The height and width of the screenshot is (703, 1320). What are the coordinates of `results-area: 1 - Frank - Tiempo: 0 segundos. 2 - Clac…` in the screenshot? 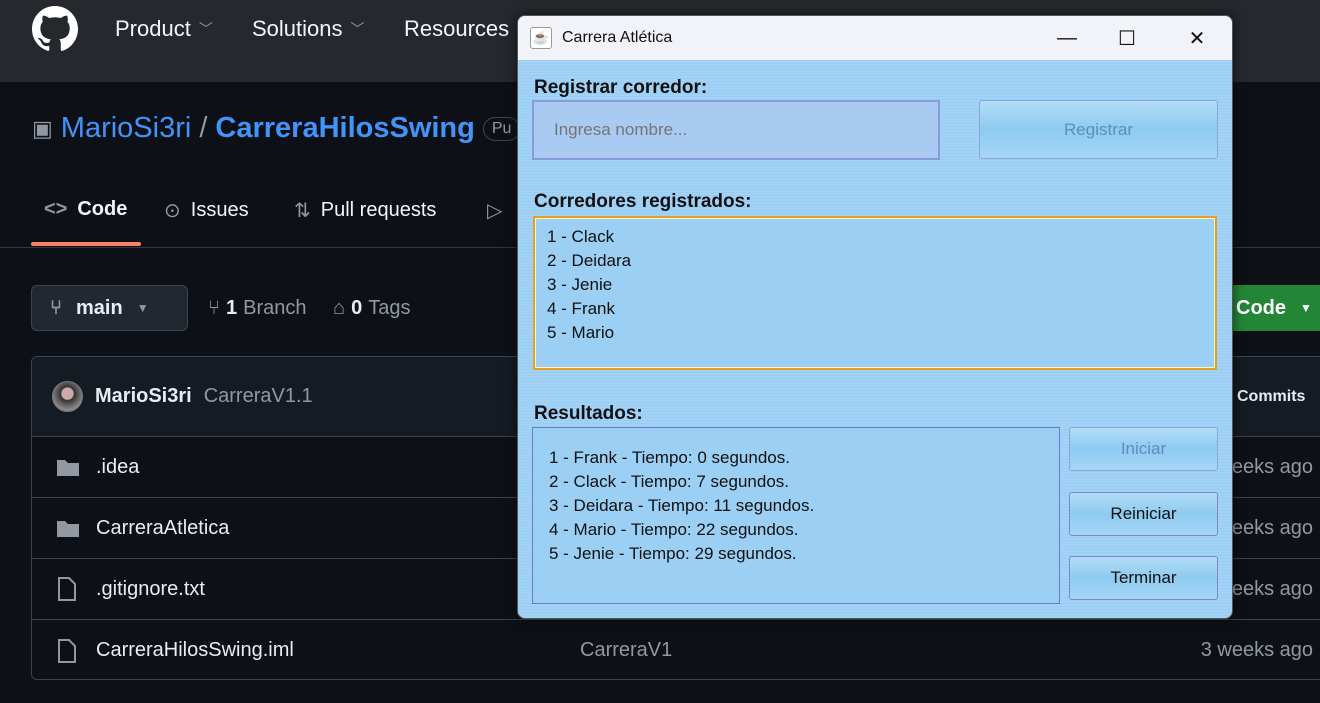 It's located at (796, 515).